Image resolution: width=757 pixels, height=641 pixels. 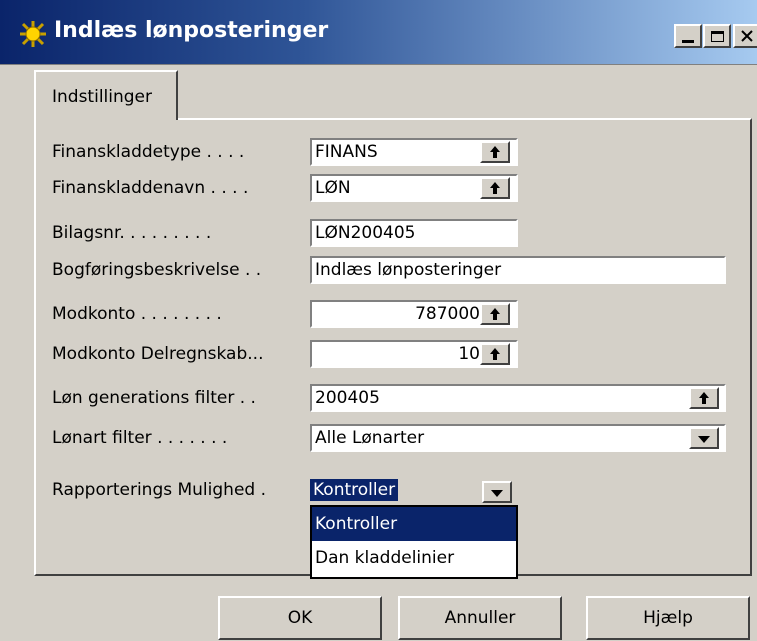 I want to click on bilagsnr-field: LØN200405, so click(x=414, y=233).